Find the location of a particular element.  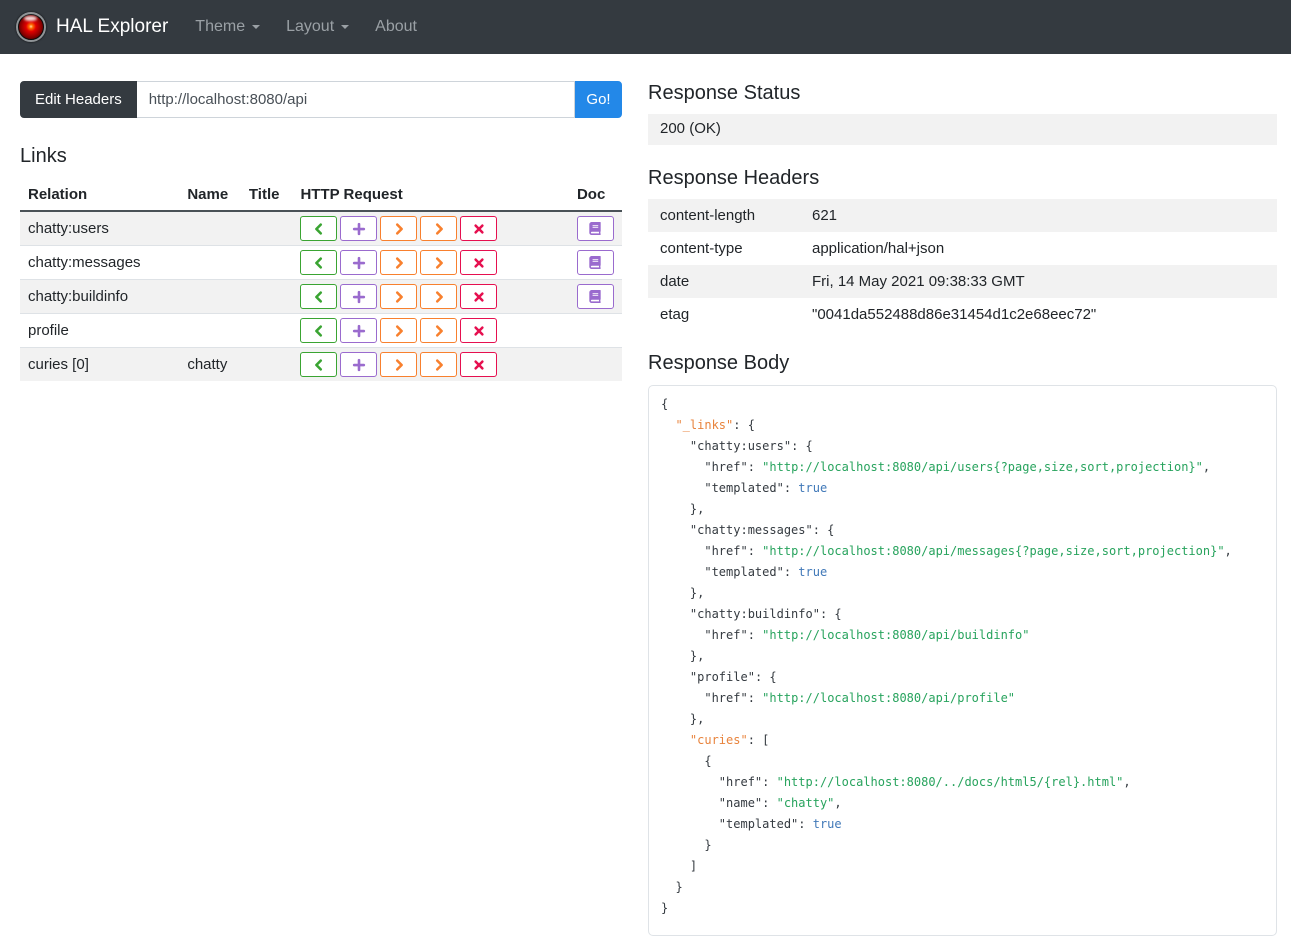

column-header-name: Name is located at coordinates (210, 196).